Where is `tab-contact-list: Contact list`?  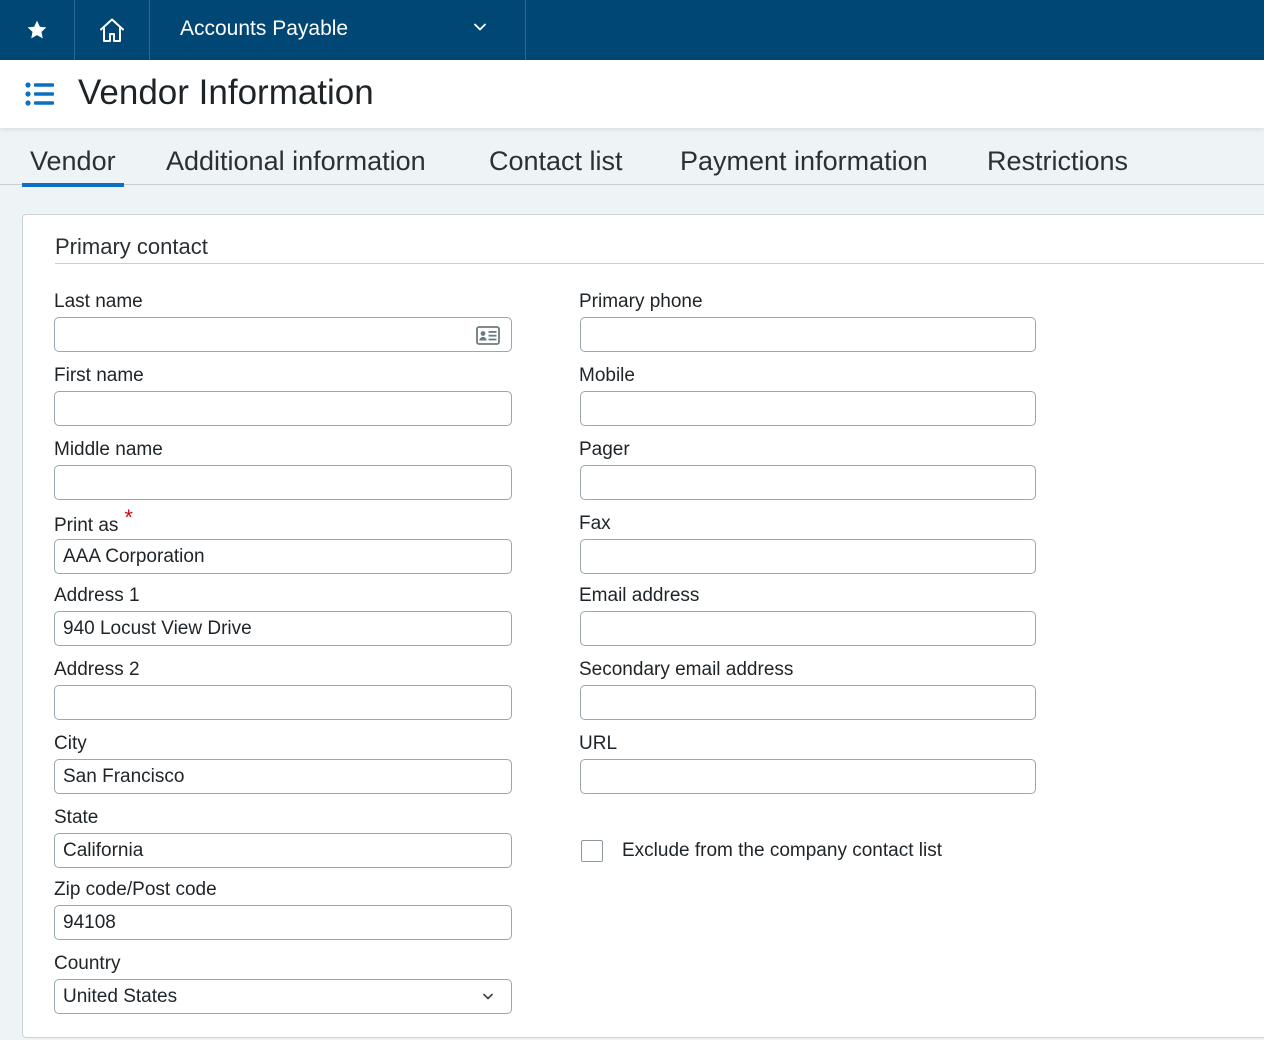
tab-contact-list: Contact list is located at coordinates (556, 161).